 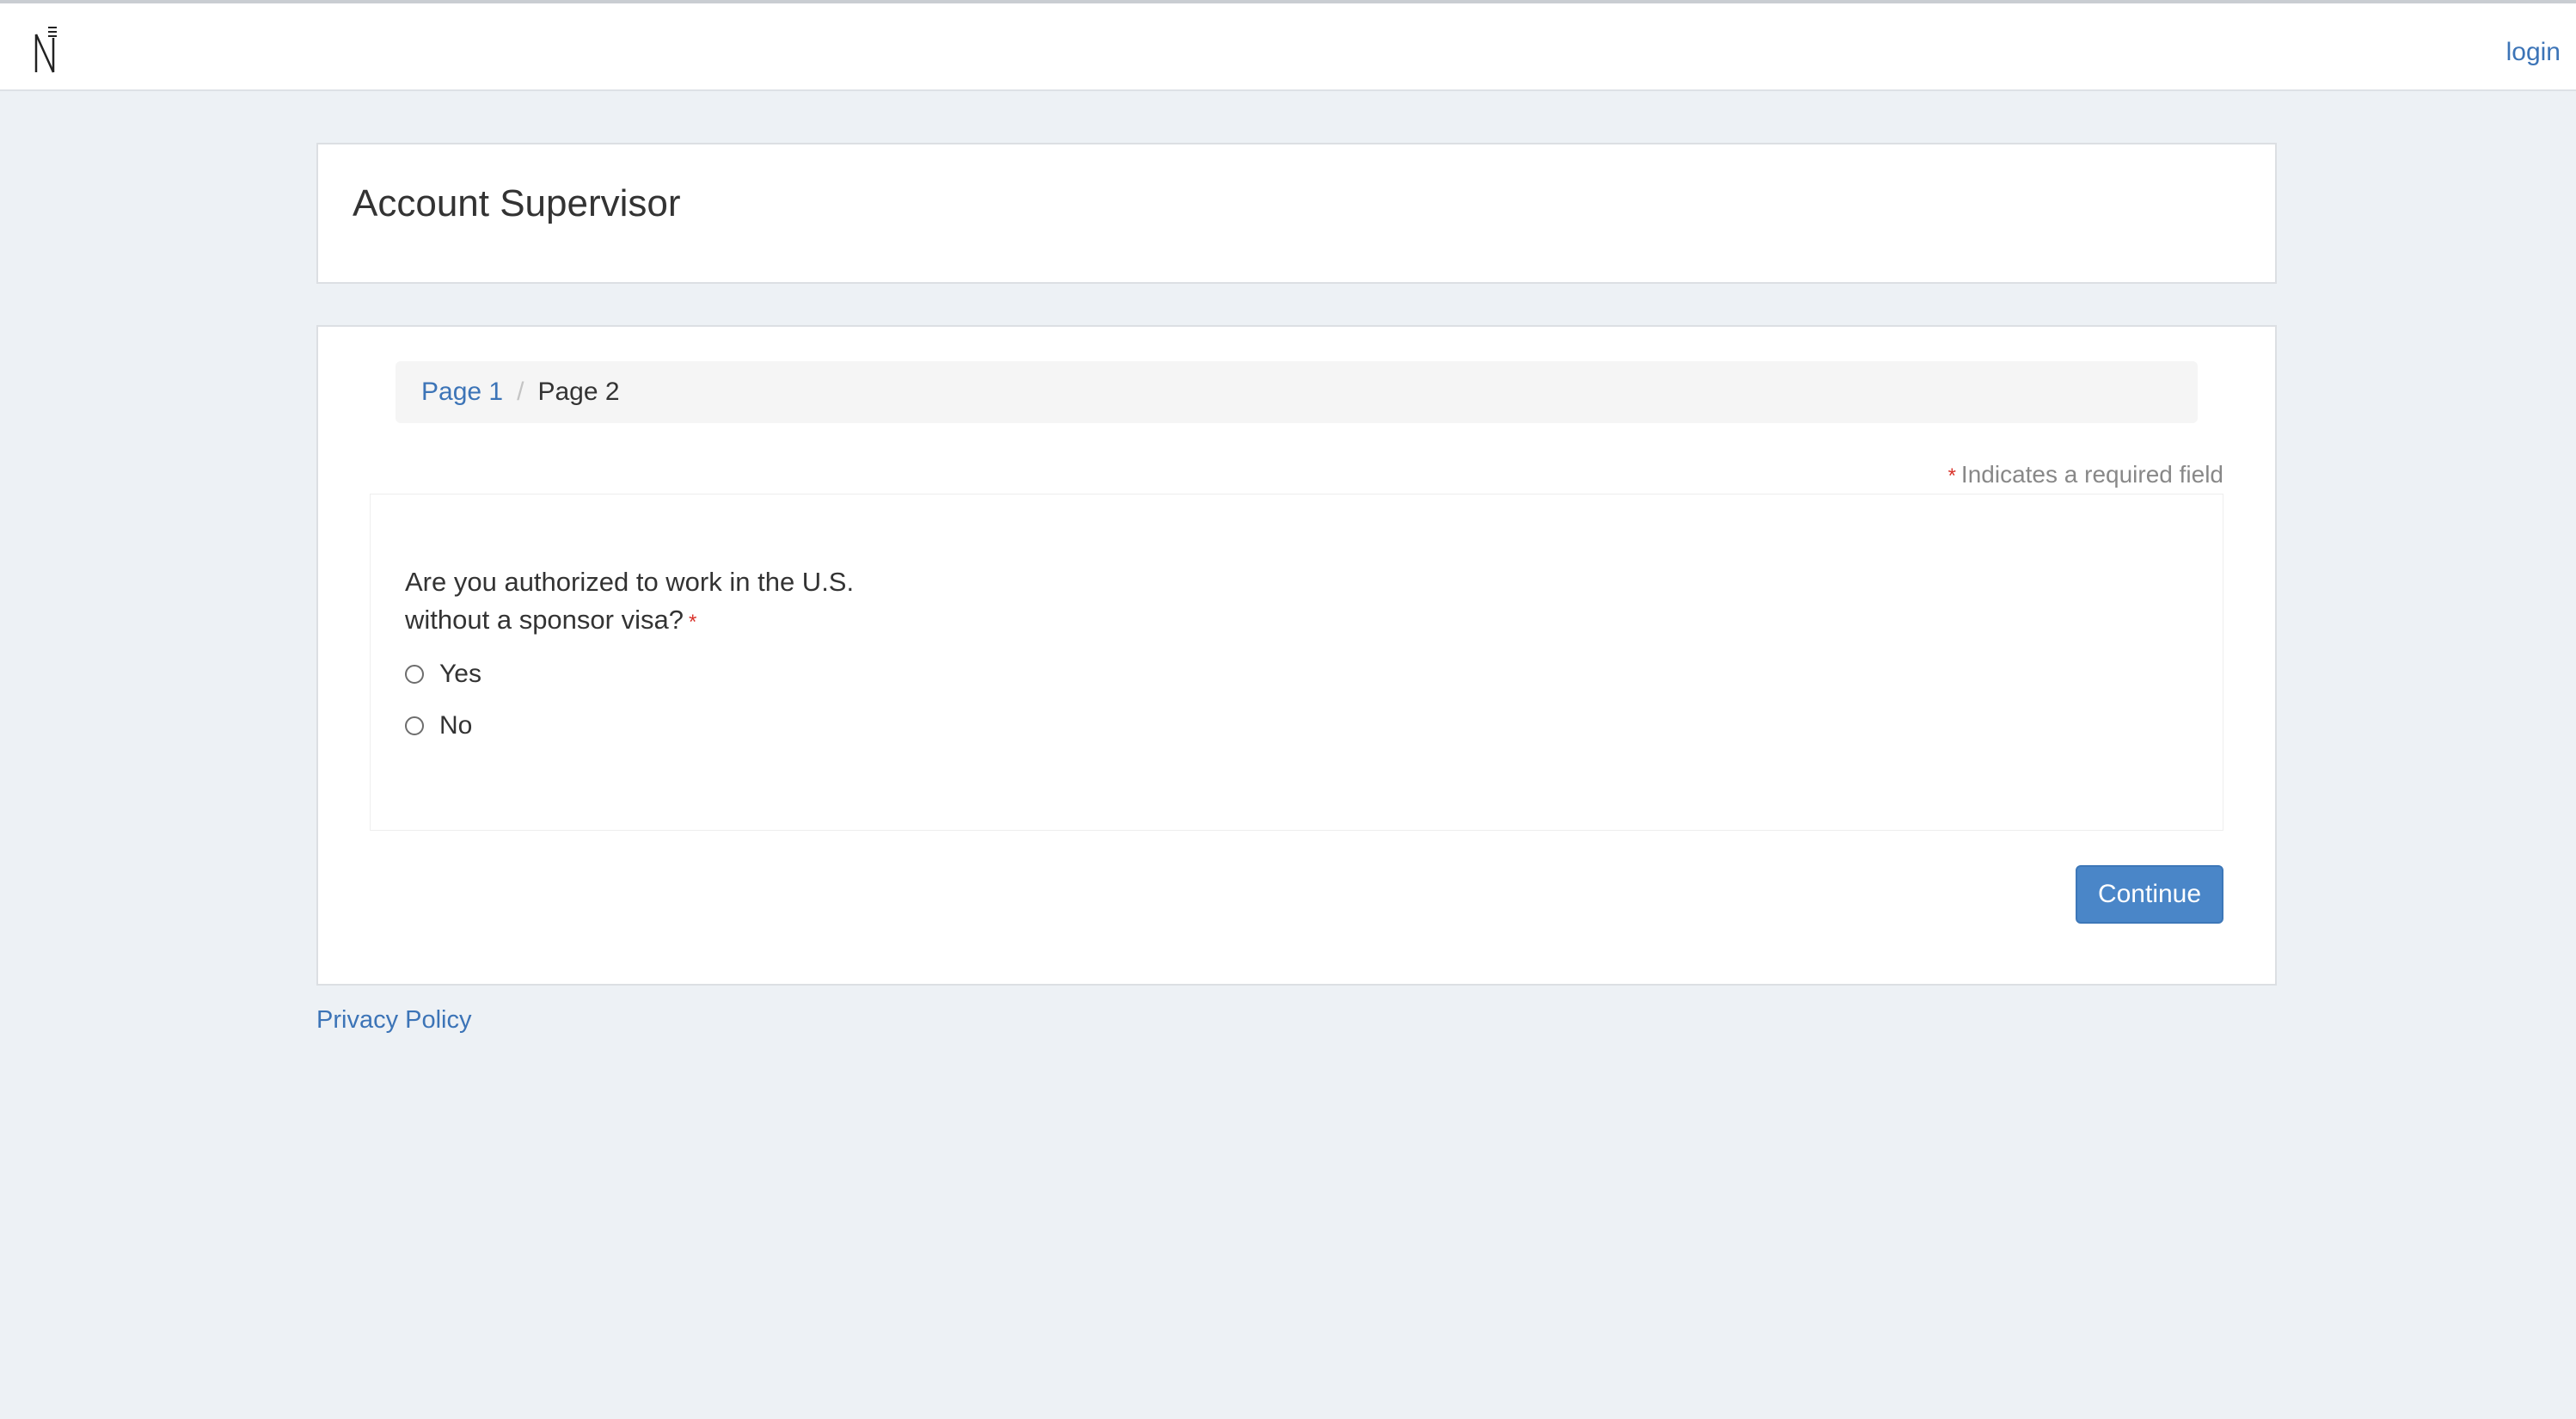 I want to click on title-panel: Account Supervisor, so click(x=1296, y=214).